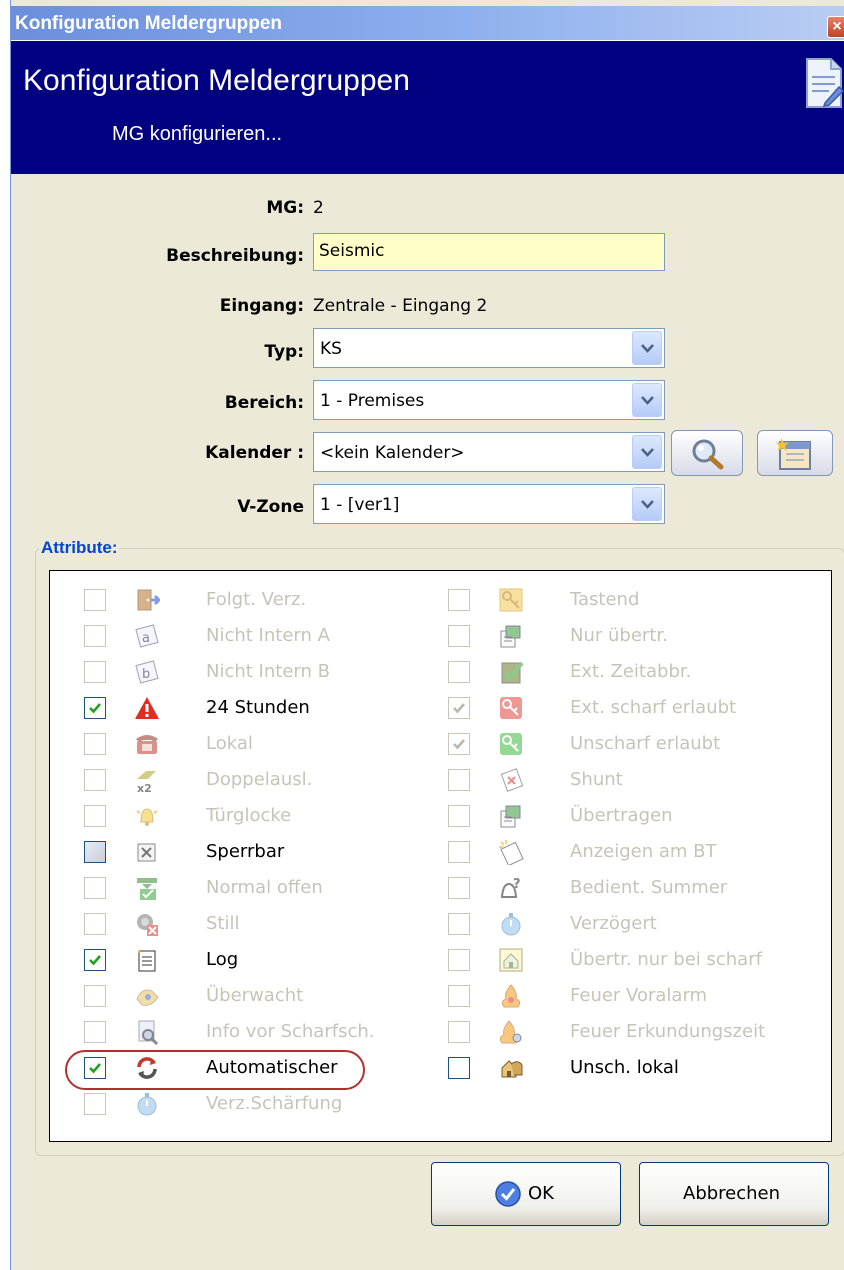  Describe the element at coordinates (668, 1031) in the screenshot. I see `attribute-label: Feuer Erkundungszeit` at that location.